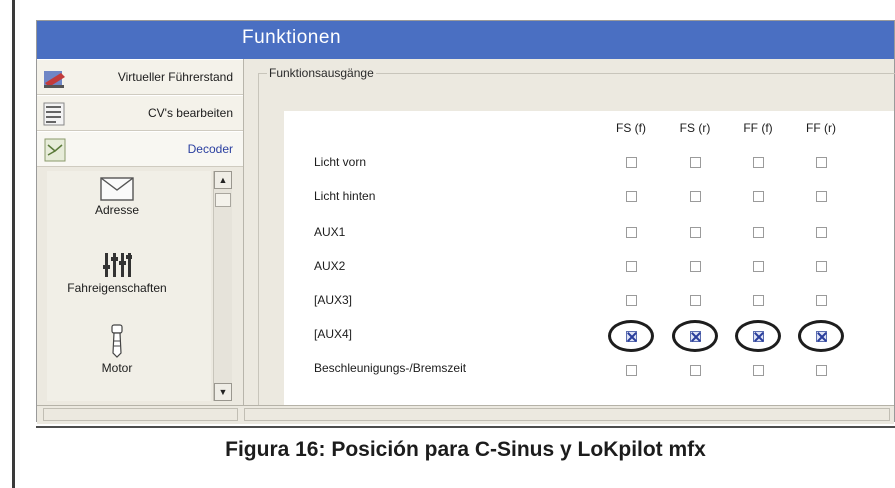 The image size is (895, 488). Describe the element at coordinates (321, 73) in the screenshot. I see `group-title: Funktionsausgänge` at that location.